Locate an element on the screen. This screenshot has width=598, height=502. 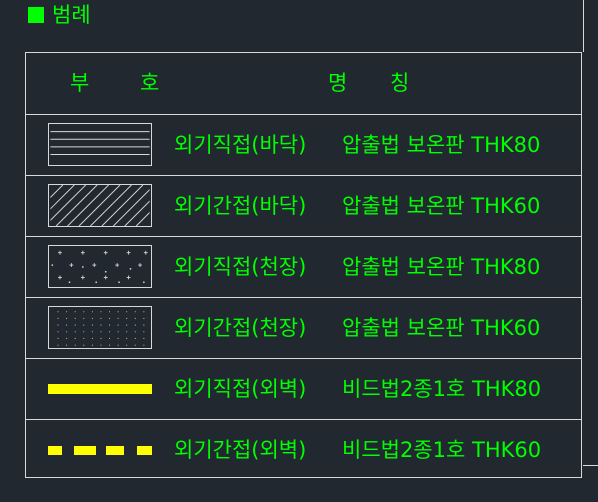
row-label: 외기직접(외벽) is located at coordinates (240, 389).